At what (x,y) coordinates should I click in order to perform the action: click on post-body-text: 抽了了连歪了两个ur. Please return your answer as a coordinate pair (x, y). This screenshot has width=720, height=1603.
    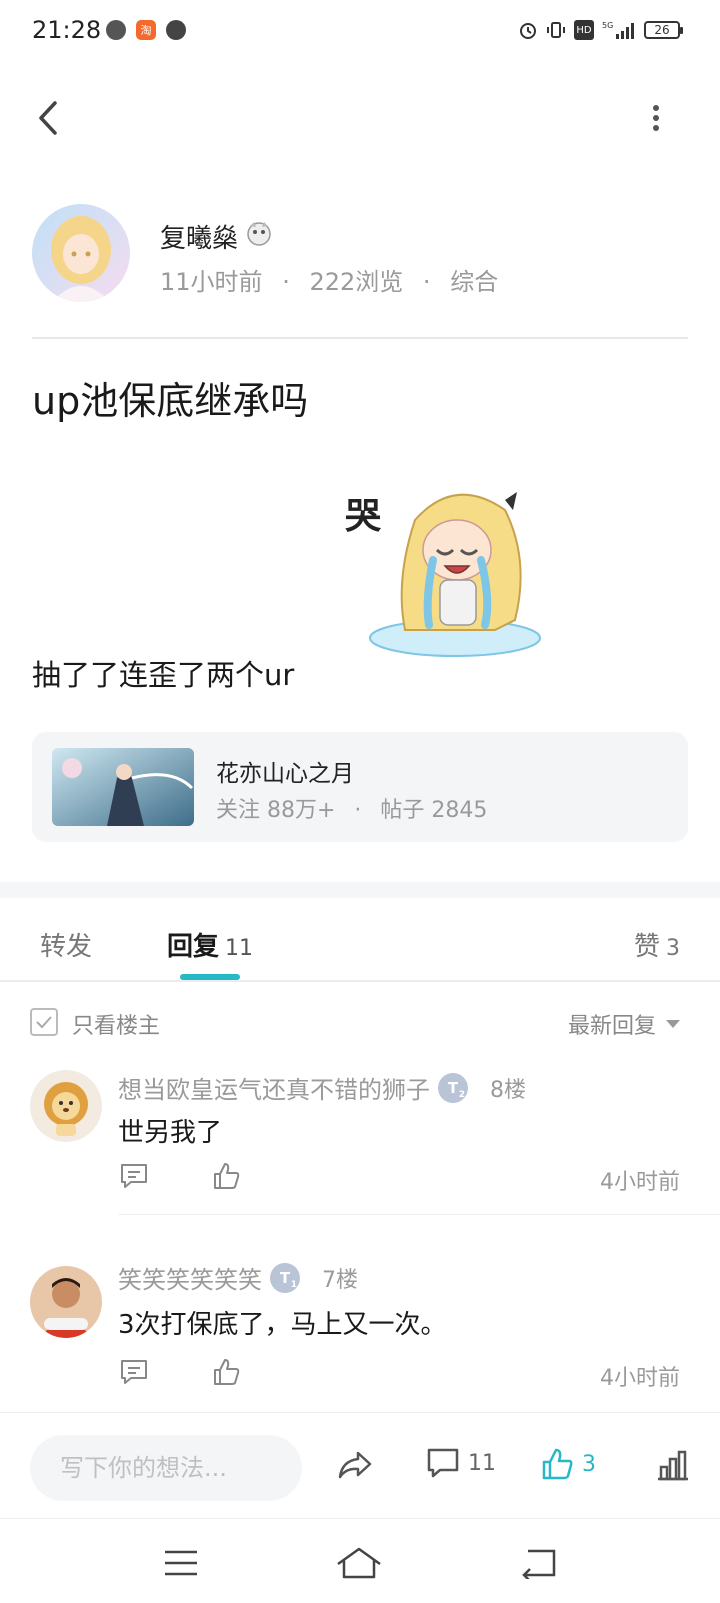
    Looking at the image, I should click on (163, 675).